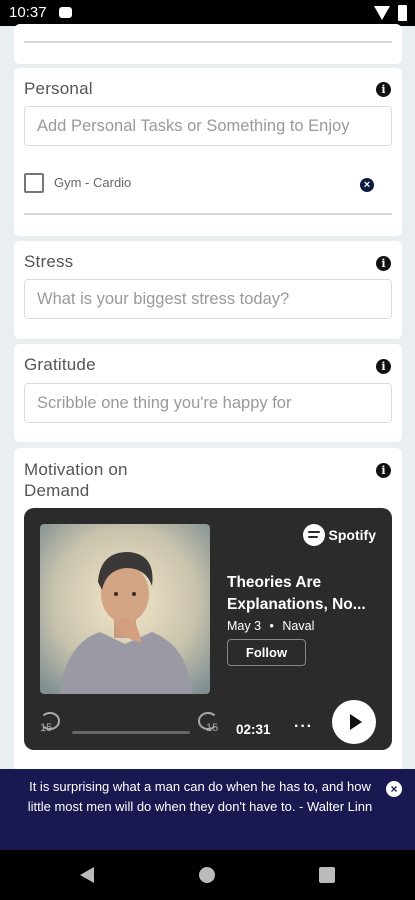  Describe the element at coordinates (60, 364) in the screenshot. I see `gratitude-title: Gratitude` at that location.